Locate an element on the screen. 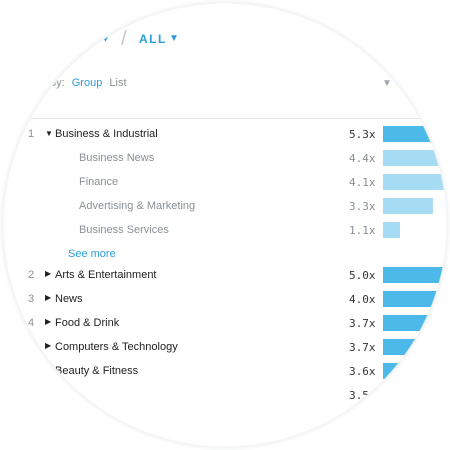 Image resolution: width=450 pixels, height=450 pixels. caret-down-icon: ▼ is located at coordinates (174, 38).